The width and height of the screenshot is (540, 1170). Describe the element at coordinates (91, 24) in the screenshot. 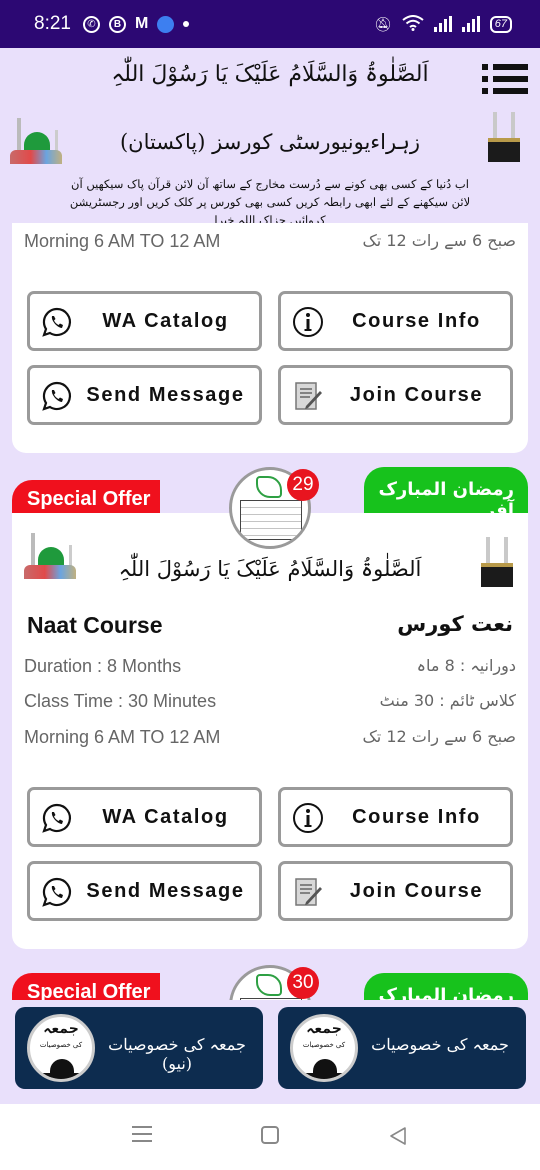

I see `whatsapp-icon: ✆` at that location.